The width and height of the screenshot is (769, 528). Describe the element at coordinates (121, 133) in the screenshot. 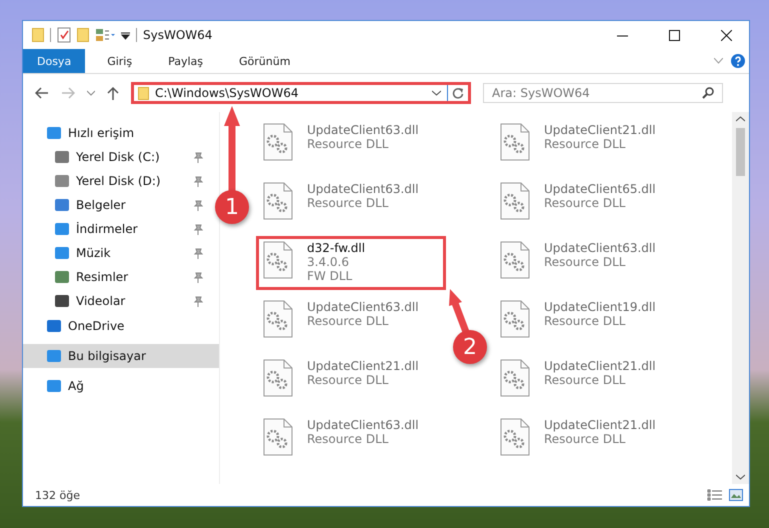

I see `sidebar-item: Hızlı erişim` at that location.